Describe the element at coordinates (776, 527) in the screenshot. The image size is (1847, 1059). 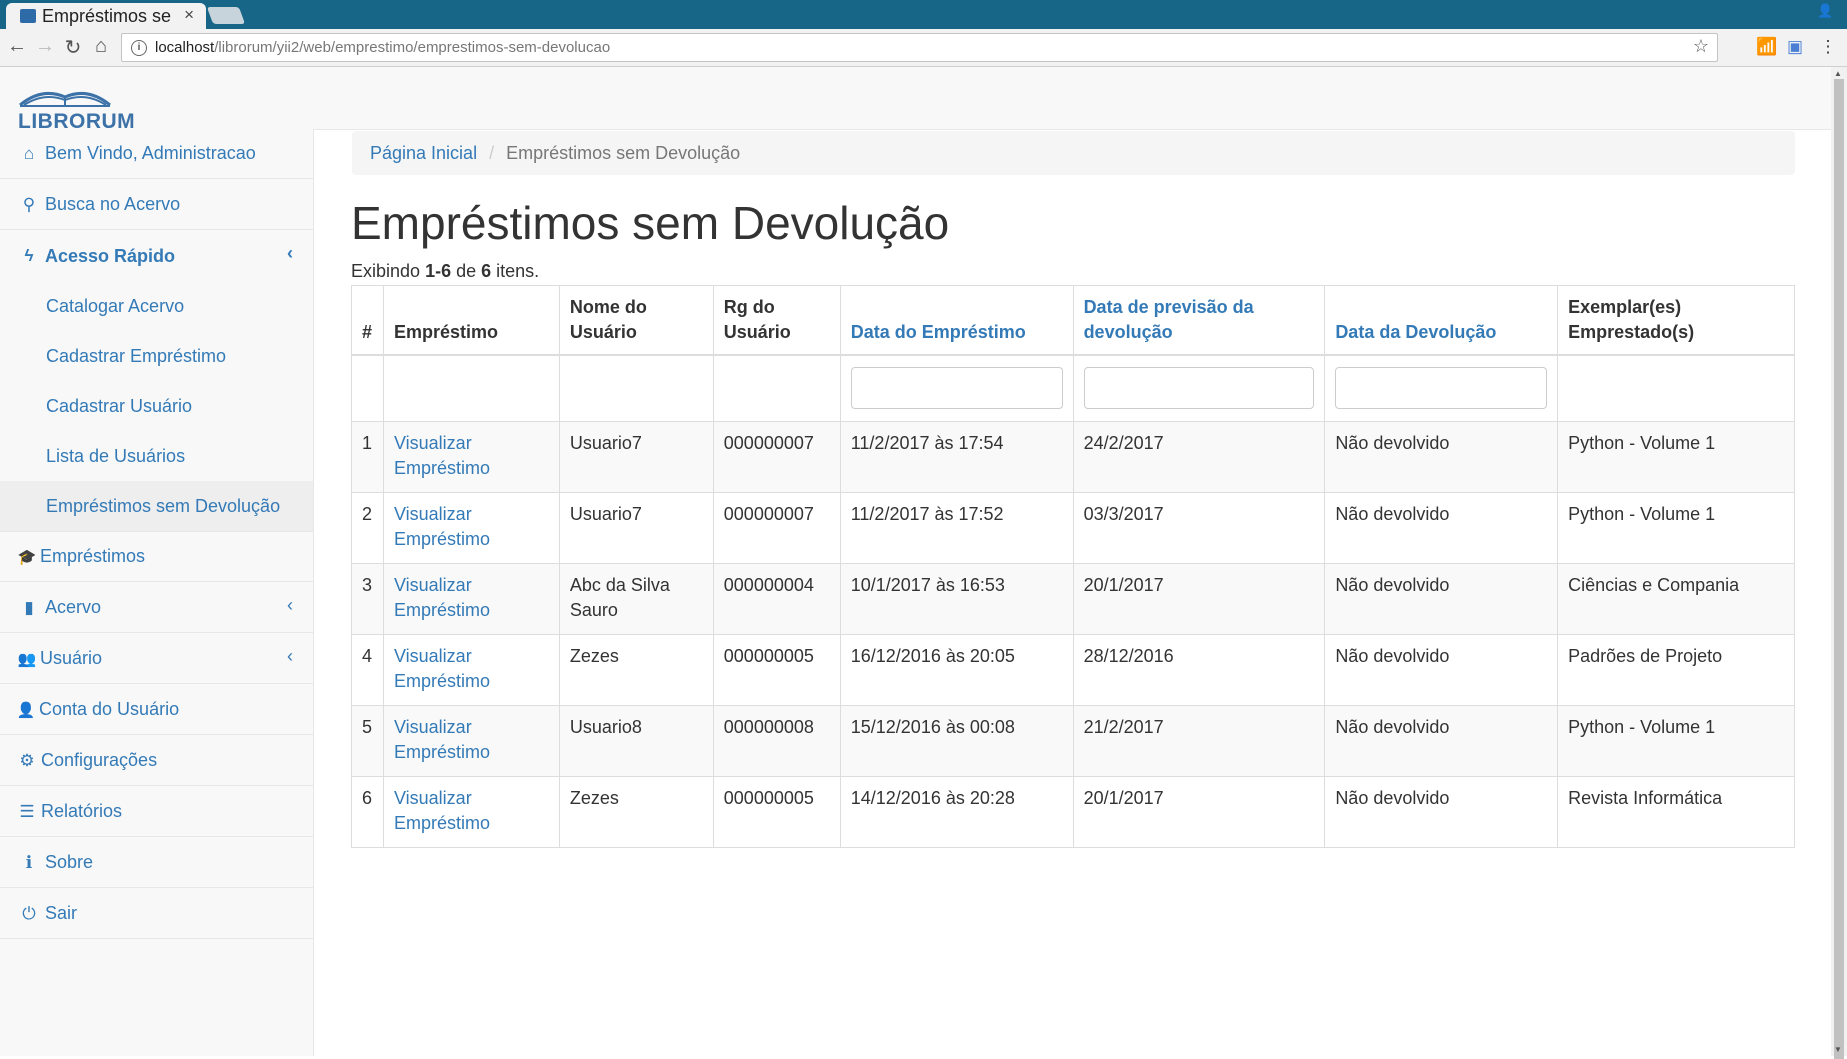
I see `cell-rg: 000000007` at that location.